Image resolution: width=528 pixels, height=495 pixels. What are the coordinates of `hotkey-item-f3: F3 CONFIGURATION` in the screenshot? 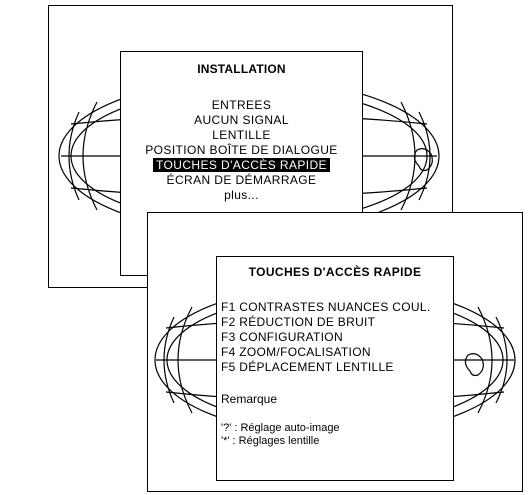 It's located at (337, 337).